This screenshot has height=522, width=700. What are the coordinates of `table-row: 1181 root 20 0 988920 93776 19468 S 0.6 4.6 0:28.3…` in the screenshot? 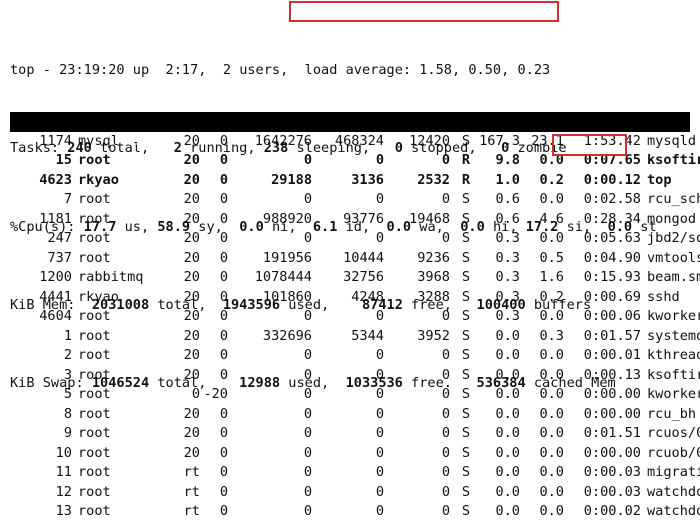 It's located at (353, 220).